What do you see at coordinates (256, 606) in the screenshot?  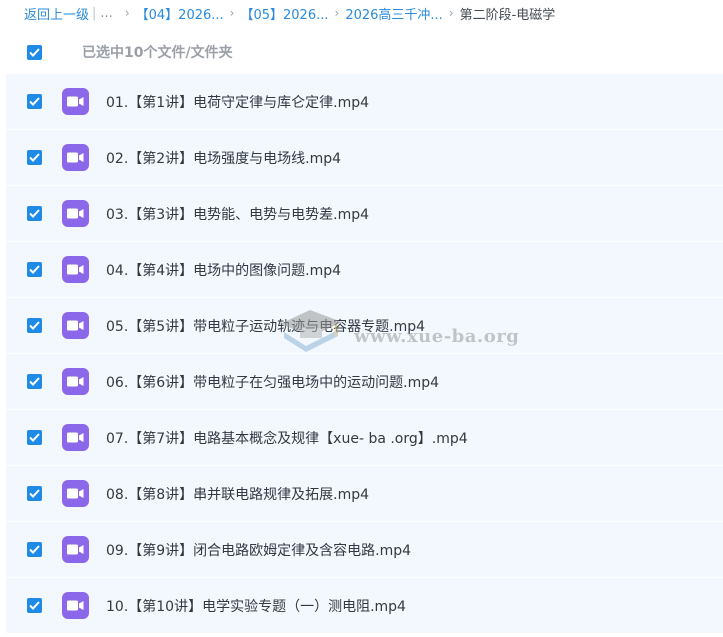 I see `file-name: 10.【第10讲】电学实验专题（一）测电阻.mp4` at bounding box center [256, 606].